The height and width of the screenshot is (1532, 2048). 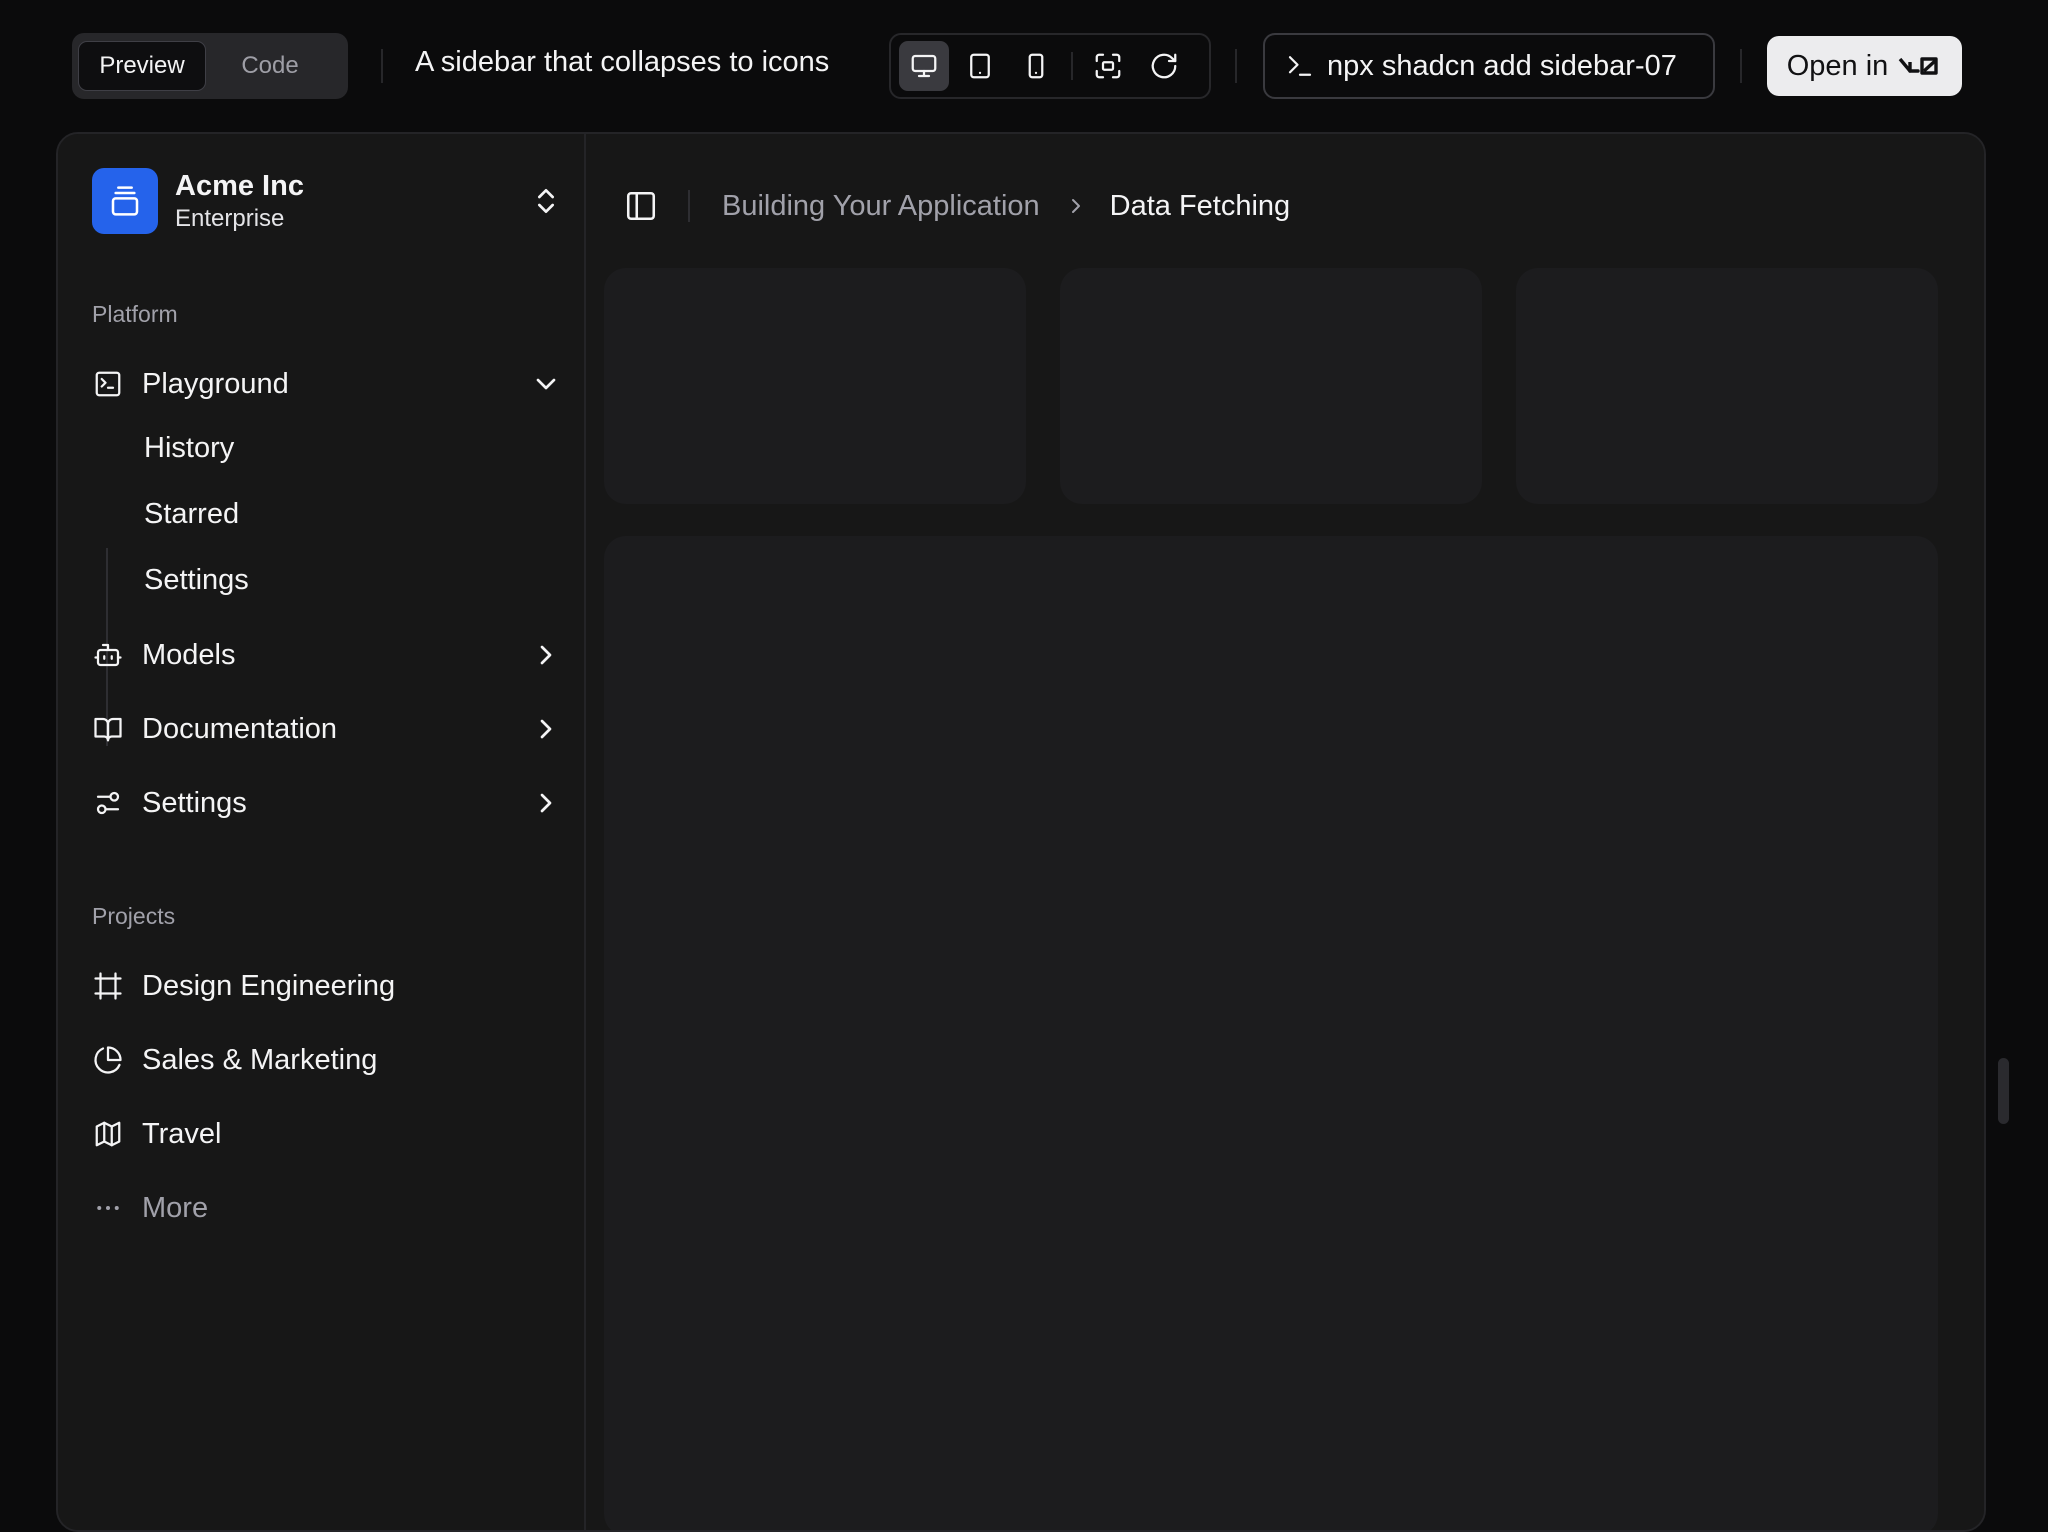 I want to click on book-open-icon, so click(x=108, y=729).